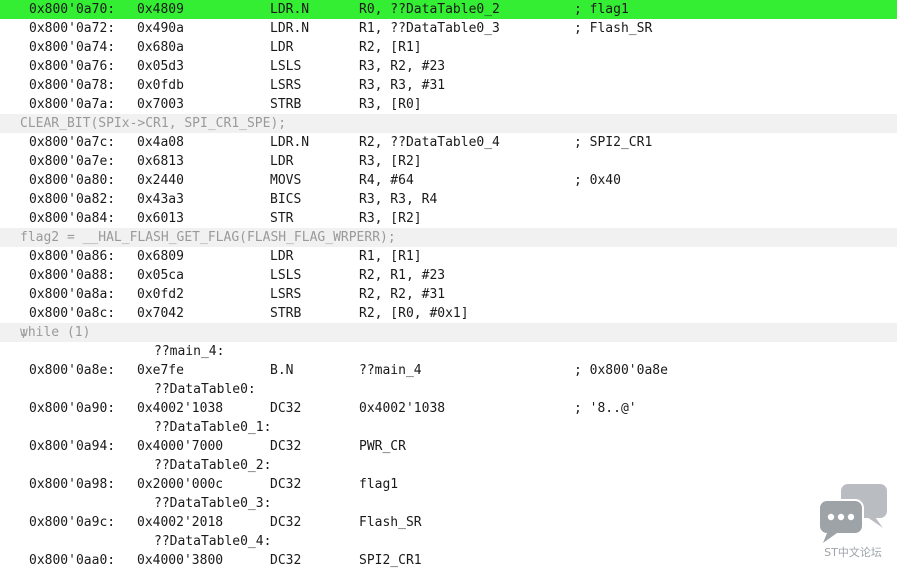  I want to click on instruction-opcode: 0x7042, so click(160, 313).